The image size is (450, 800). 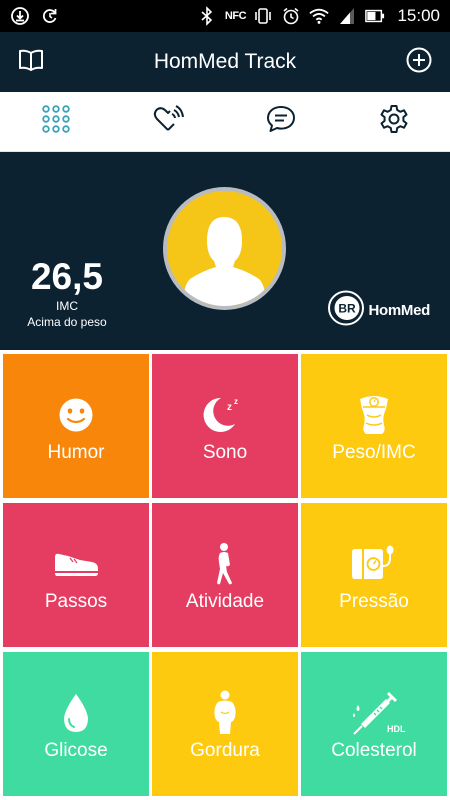 I want to click on add-button, so click(x=419, y=62).